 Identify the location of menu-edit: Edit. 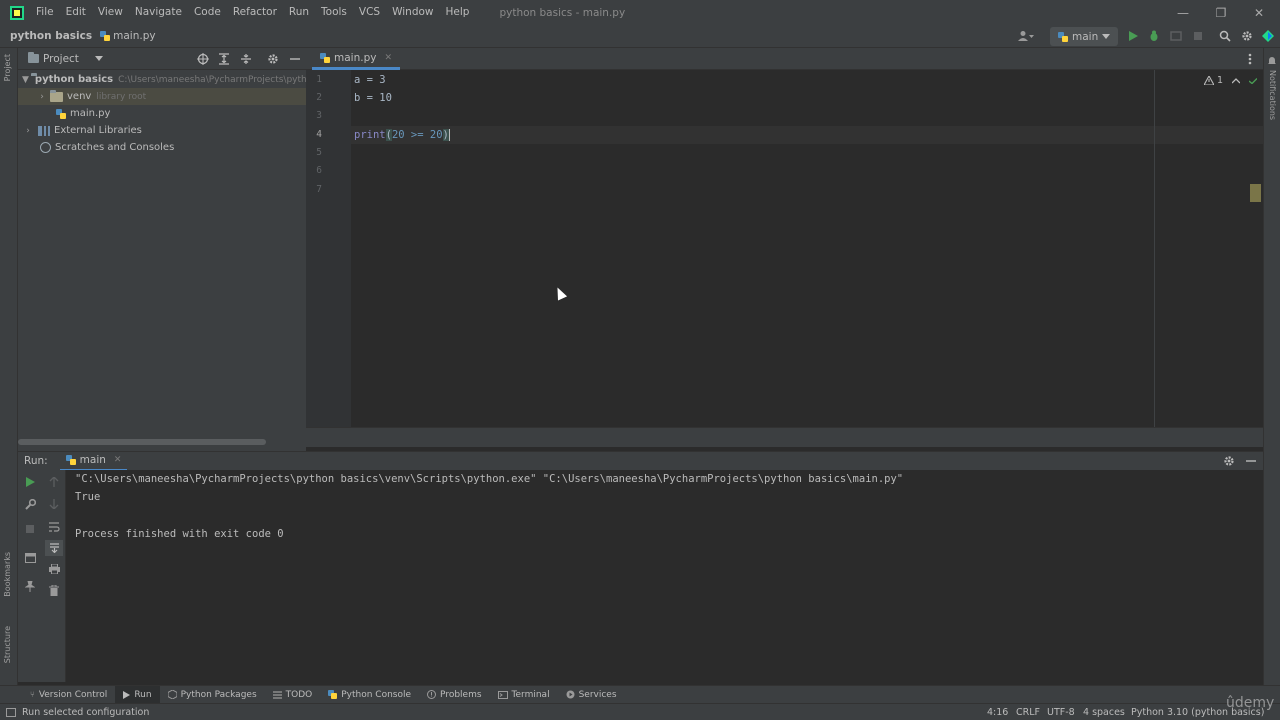
(76, 12).